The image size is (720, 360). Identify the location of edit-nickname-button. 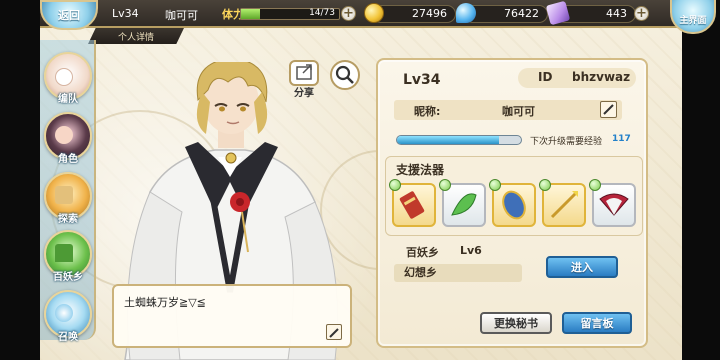
(608, 109).